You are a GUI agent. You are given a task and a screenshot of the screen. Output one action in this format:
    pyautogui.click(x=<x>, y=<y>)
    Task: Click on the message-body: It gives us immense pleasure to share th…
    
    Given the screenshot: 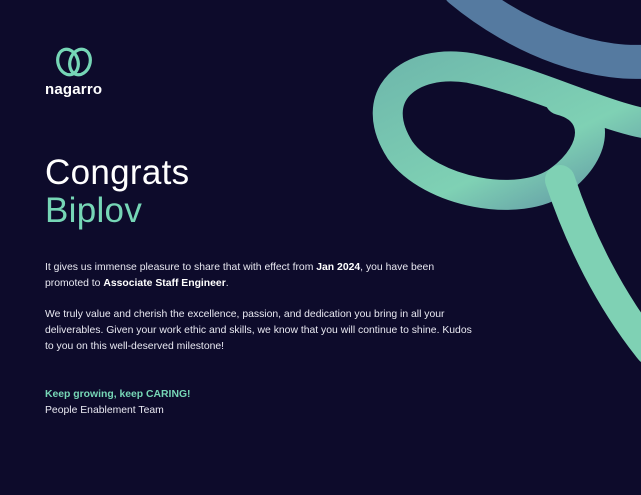 What is the action you would take?
    pyautogui.click(x=260, y=315)
    